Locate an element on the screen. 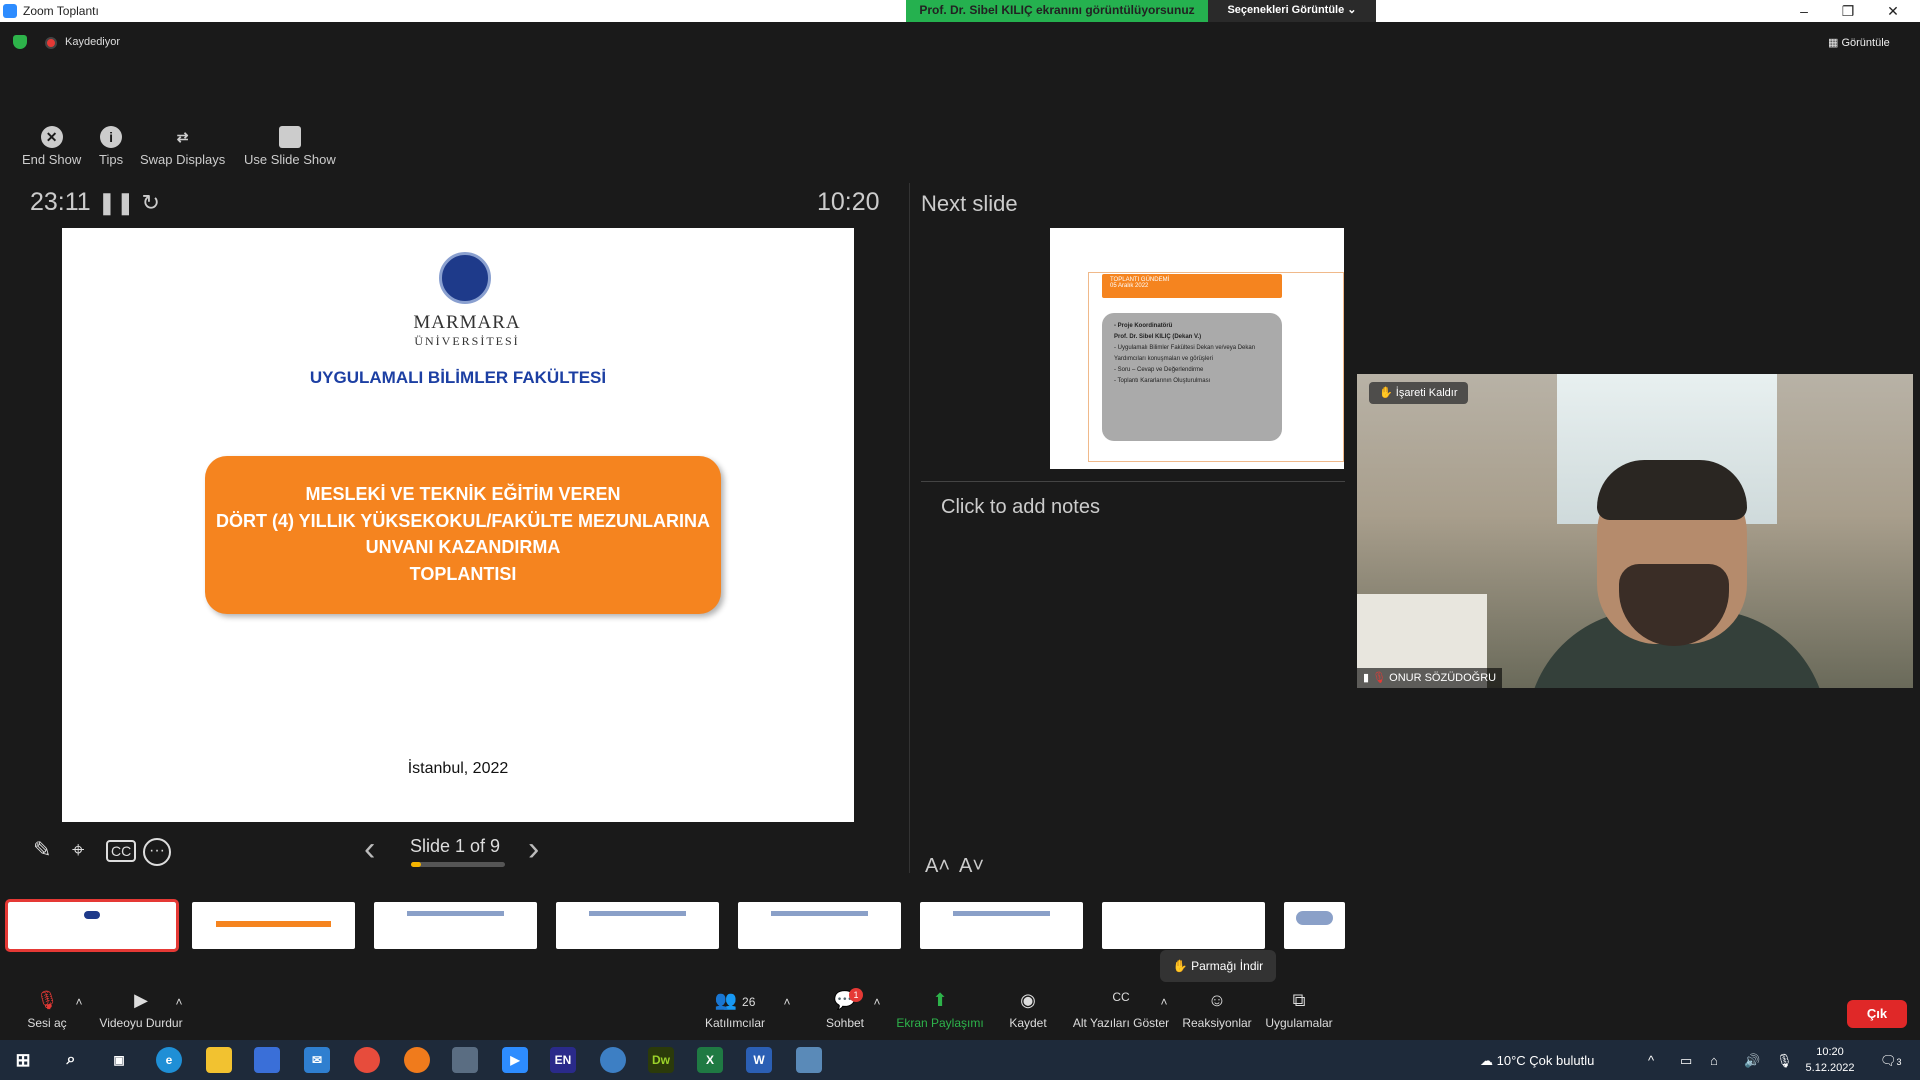  university-logo is located at coordinates (465, 278).